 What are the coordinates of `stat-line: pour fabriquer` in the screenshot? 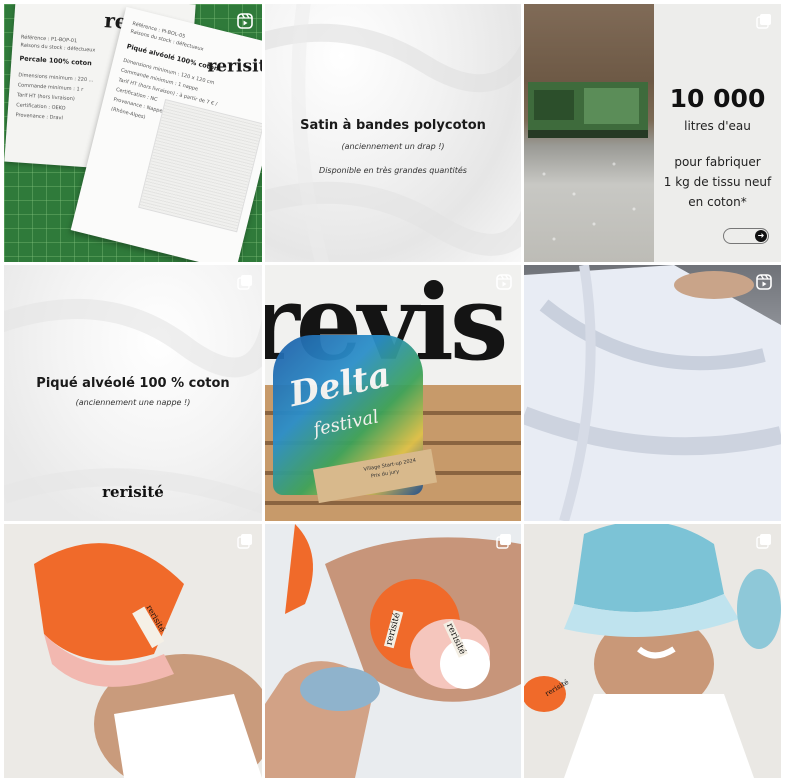 It's located at (717, 162).